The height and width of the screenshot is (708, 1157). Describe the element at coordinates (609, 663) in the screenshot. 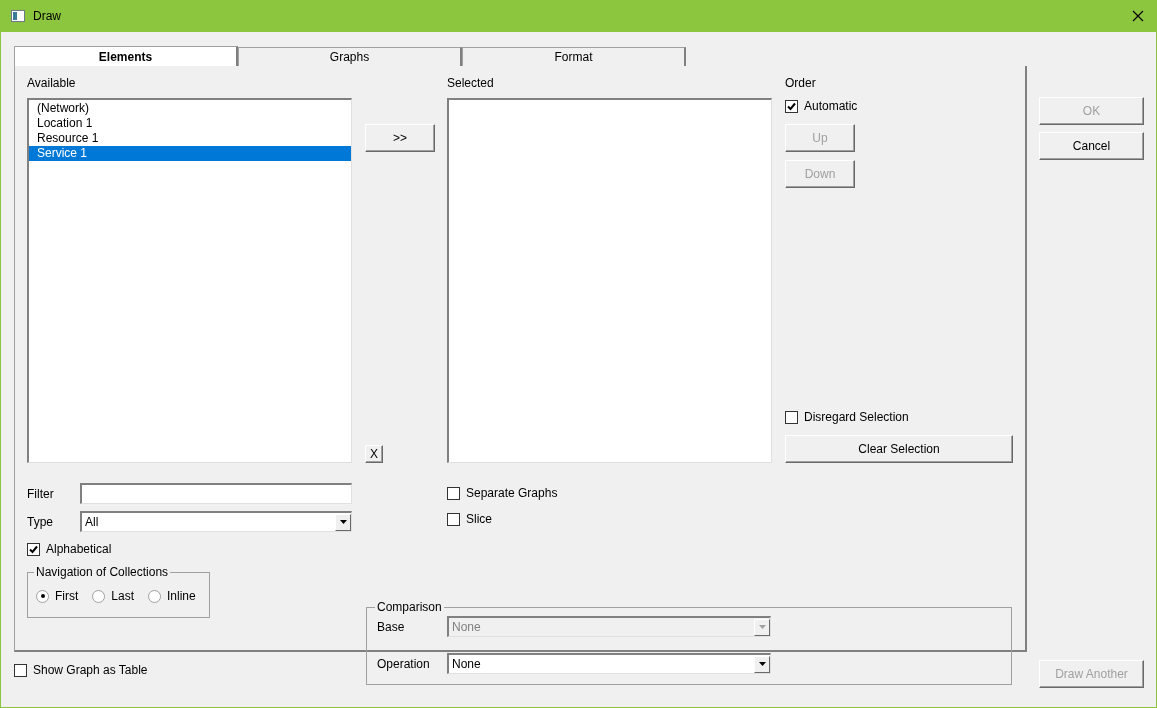

I see `operation-dropdown: None` at that location.